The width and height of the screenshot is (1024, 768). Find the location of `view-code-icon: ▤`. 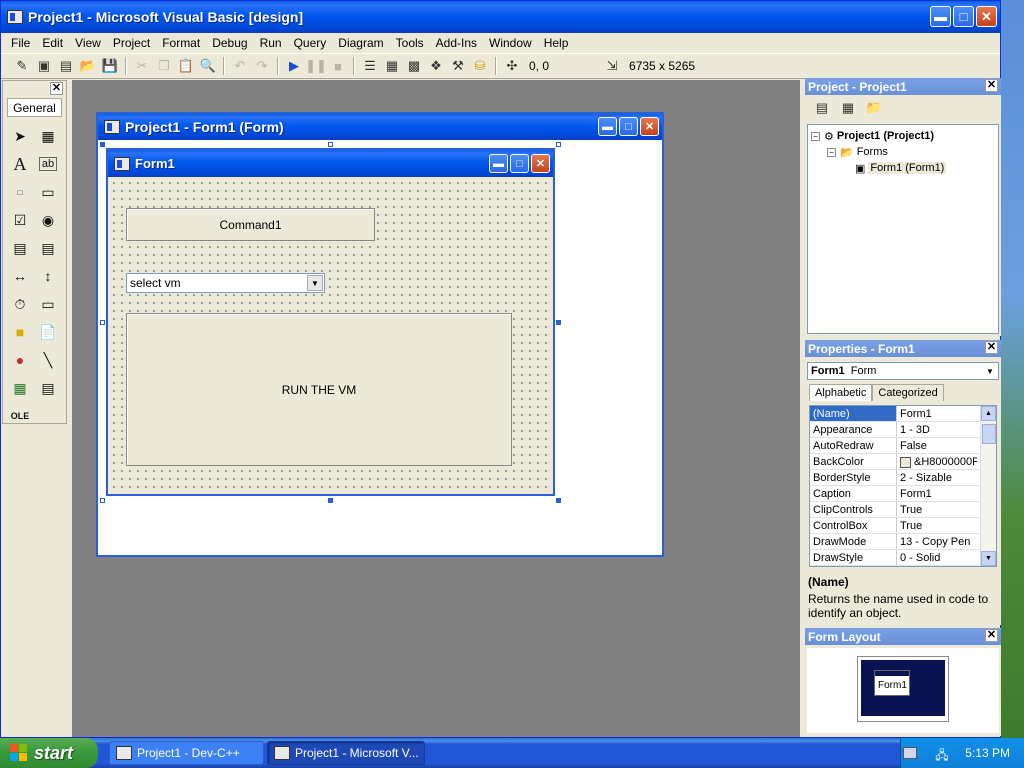

view-code-icon: ▤ is located at coordinates (822, 108).